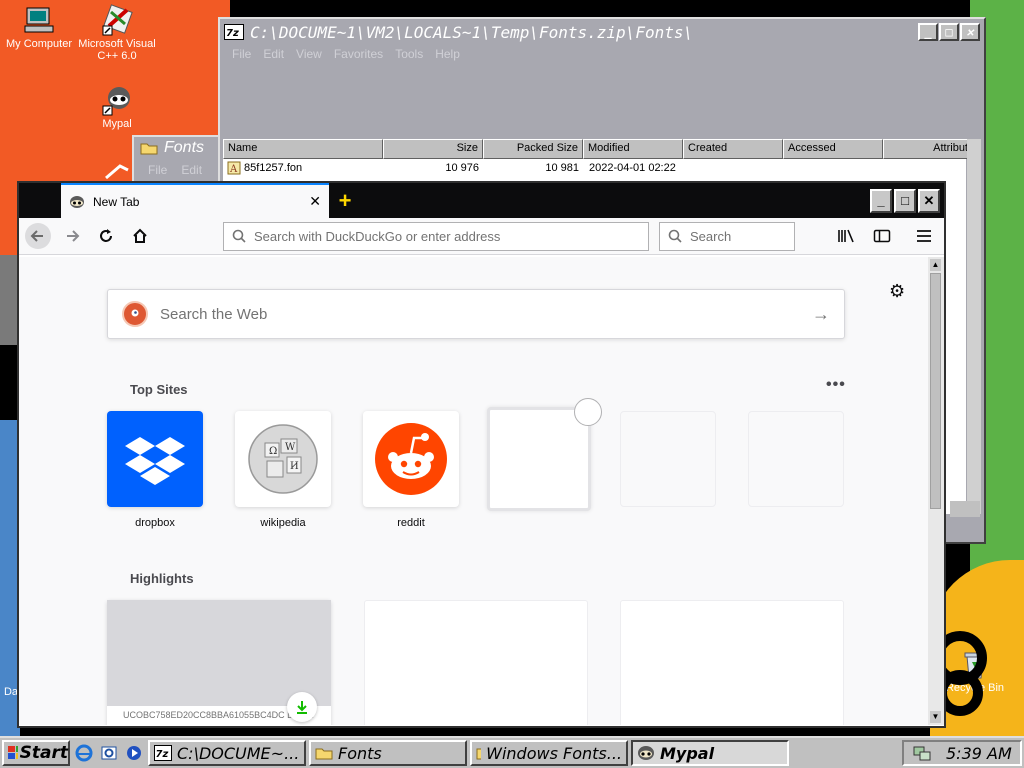 Image resolution: width=1024 pixels, height=768 pixels. I want to click on top-sites-heading: Top Sites, so click(159, 389).